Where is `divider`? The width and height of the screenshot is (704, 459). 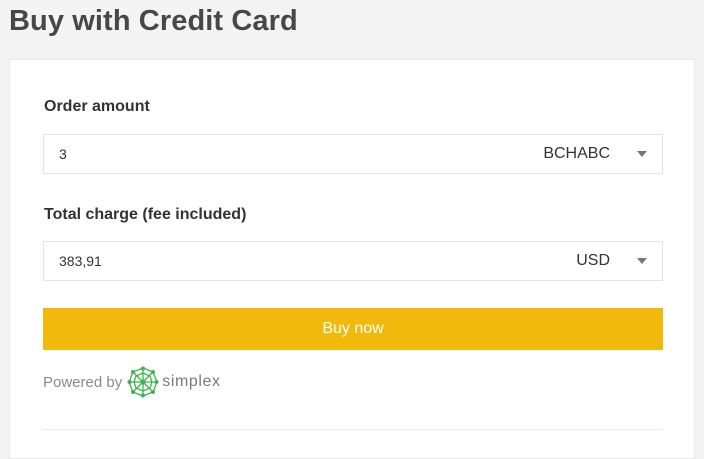 divider is located at coordinates (353, 429).